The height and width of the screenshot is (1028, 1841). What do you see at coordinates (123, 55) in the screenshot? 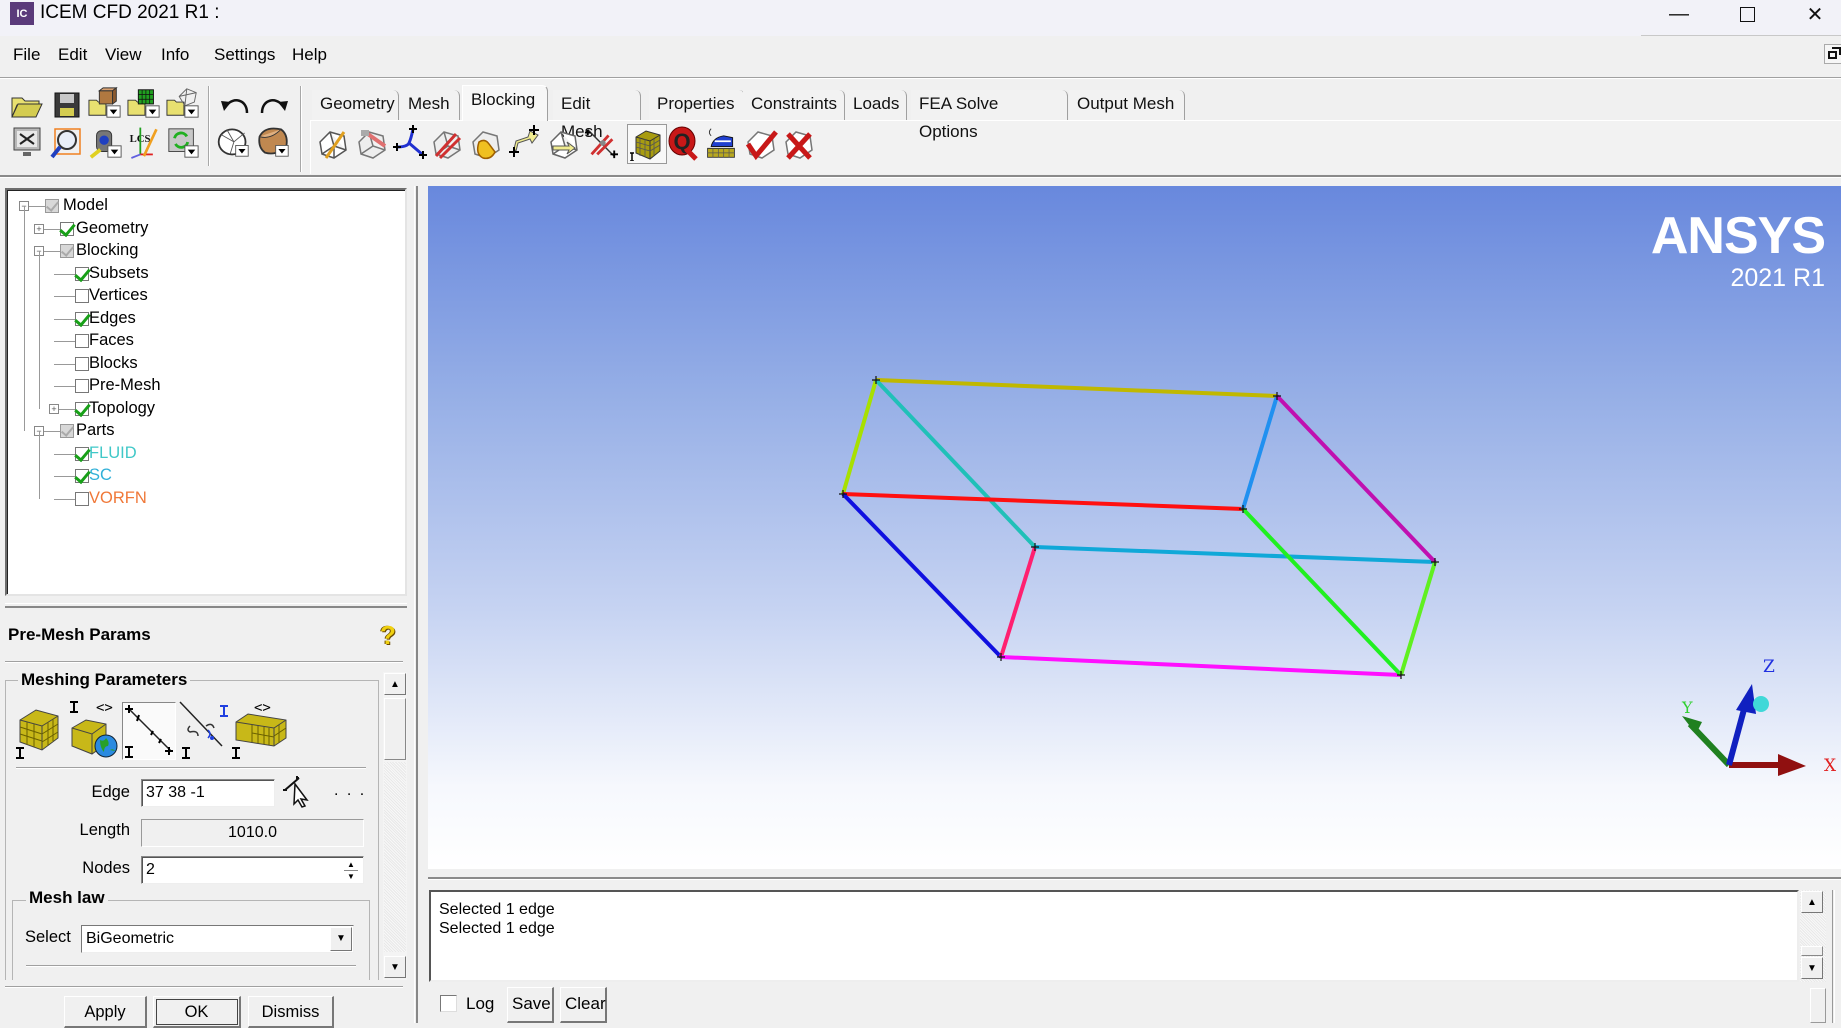
I see `menu-view: View` at bounding box center [123, 55].